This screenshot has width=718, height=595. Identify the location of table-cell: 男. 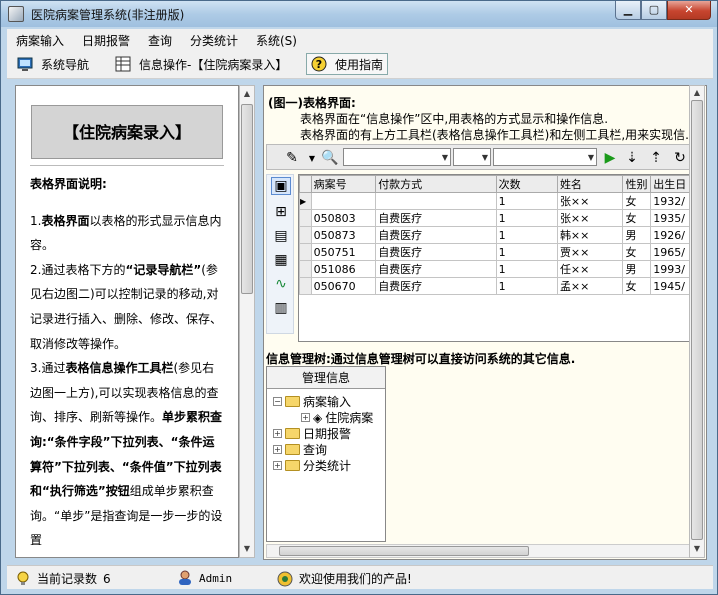
(637, 269).